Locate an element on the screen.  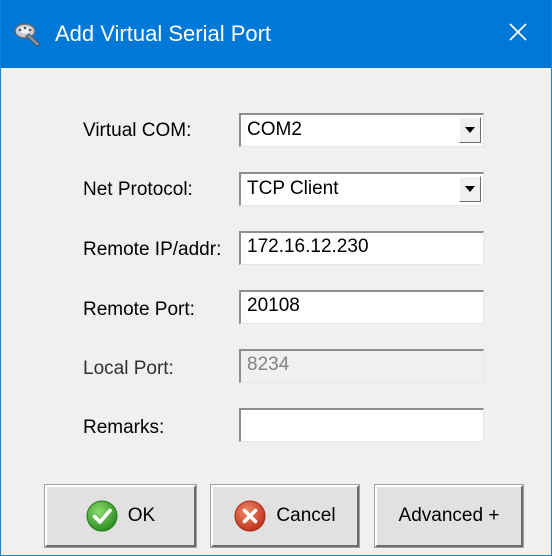
net-protocol-dropdown-button is located at coordinates (470, 189).